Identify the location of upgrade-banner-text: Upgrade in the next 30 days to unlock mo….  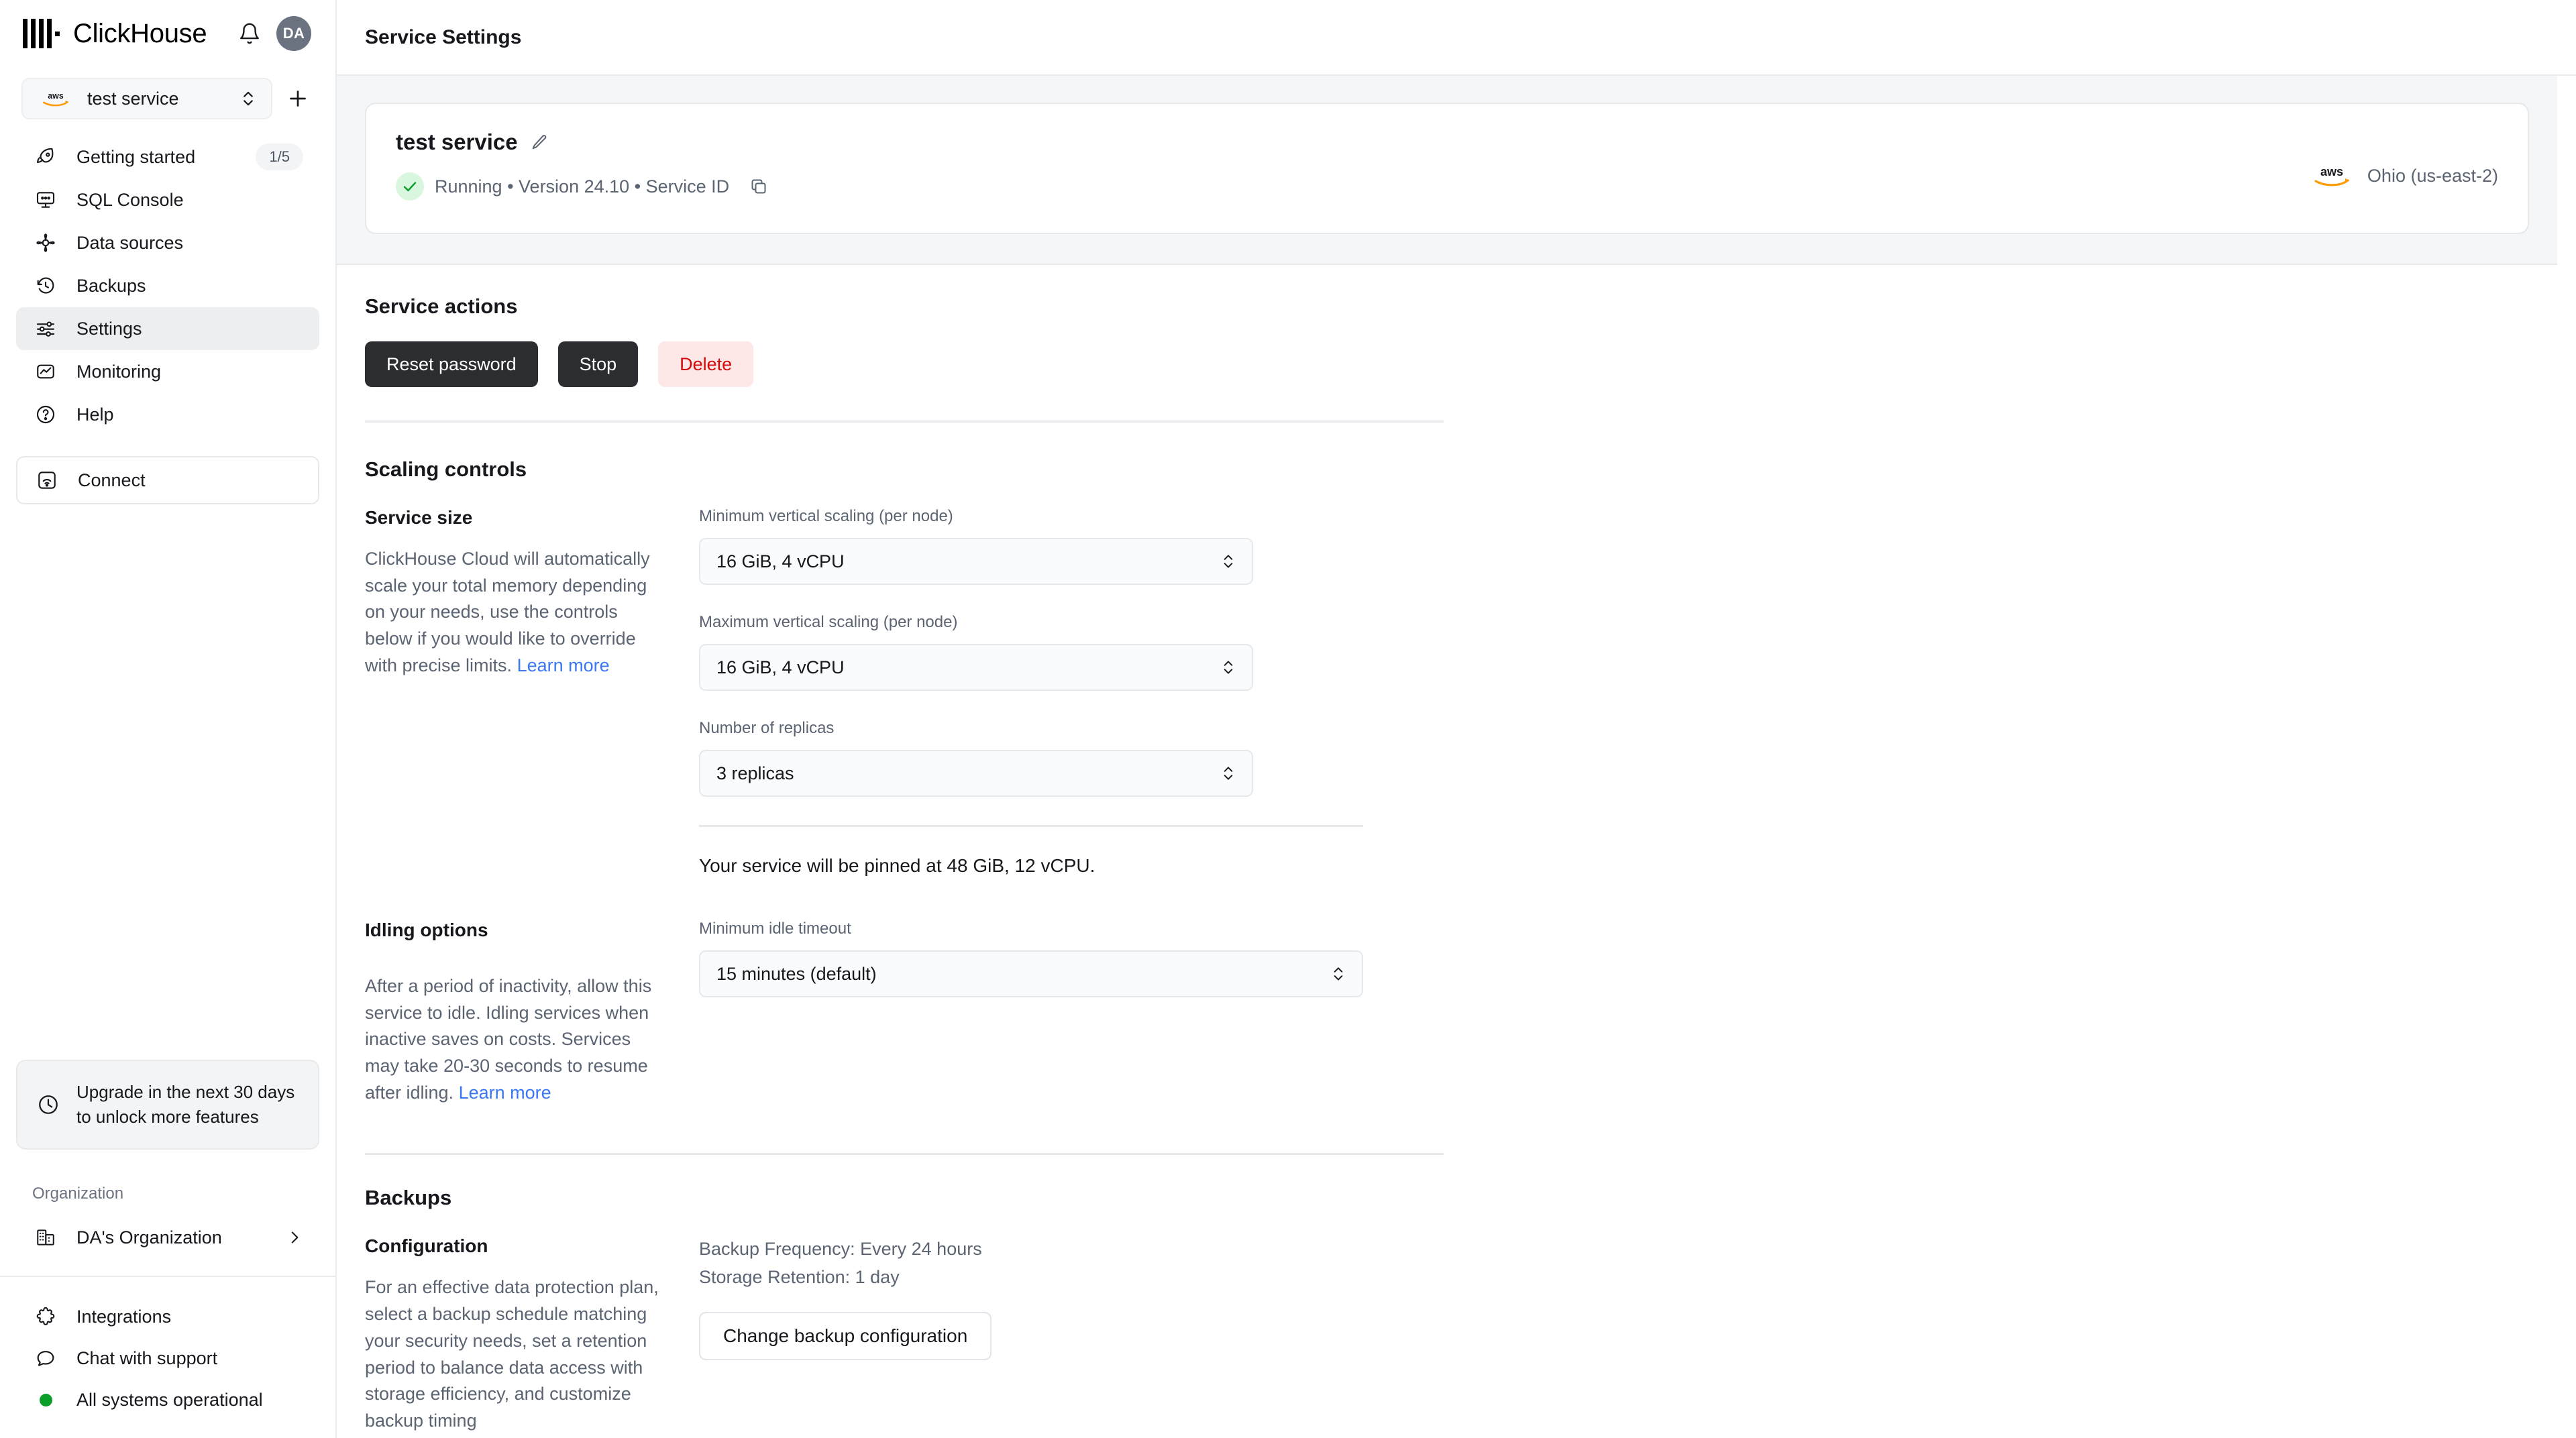
(185, 1104).